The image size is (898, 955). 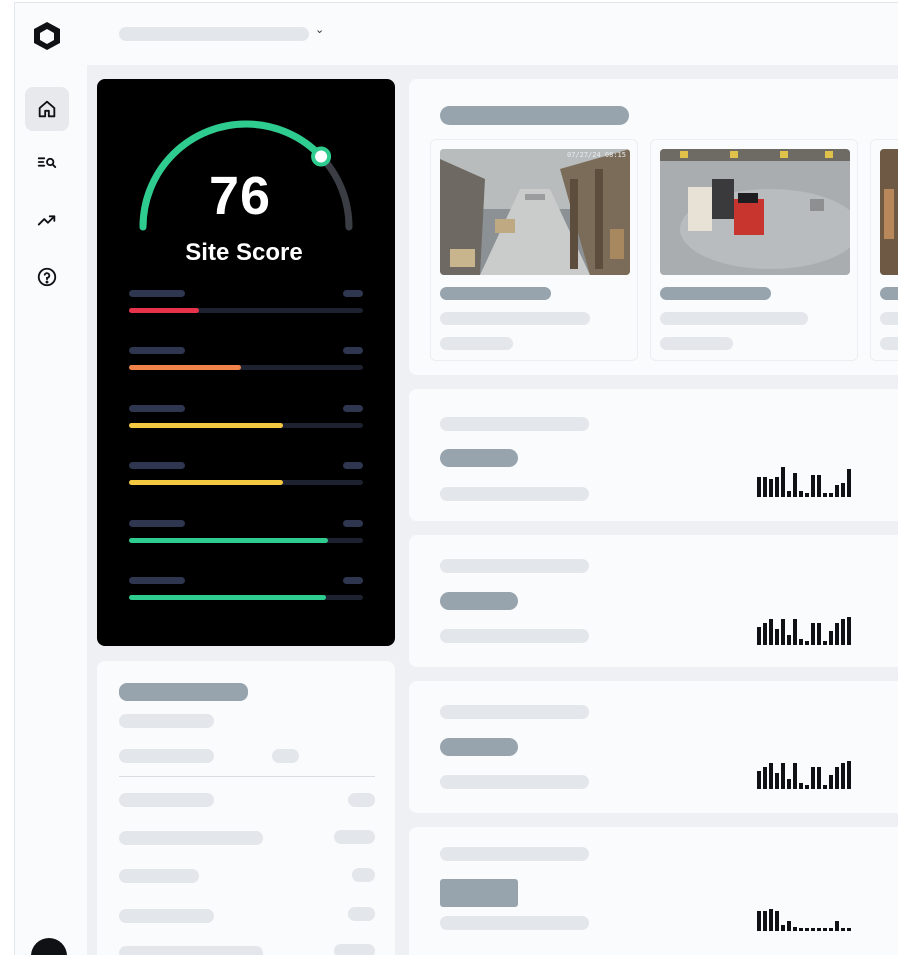 What do you see at coordinates (285, 756) in the screenshot?
I see `info-value-placeholder` at bounding box center [285, 756].